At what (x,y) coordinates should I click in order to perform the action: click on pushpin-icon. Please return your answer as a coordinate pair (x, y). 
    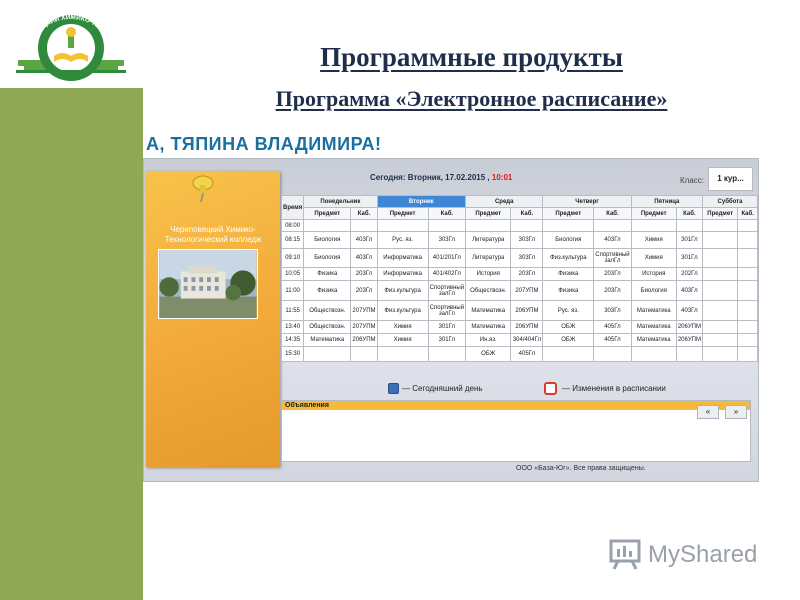
    Looking at the image, I should click on (203, 189).